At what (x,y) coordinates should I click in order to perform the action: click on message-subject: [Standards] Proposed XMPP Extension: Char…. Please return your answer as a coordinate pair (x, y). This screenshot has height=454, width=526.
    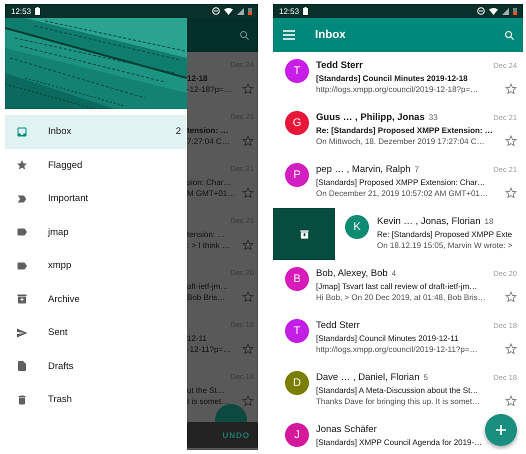
    Looking at the image, I should click on (401, 182).